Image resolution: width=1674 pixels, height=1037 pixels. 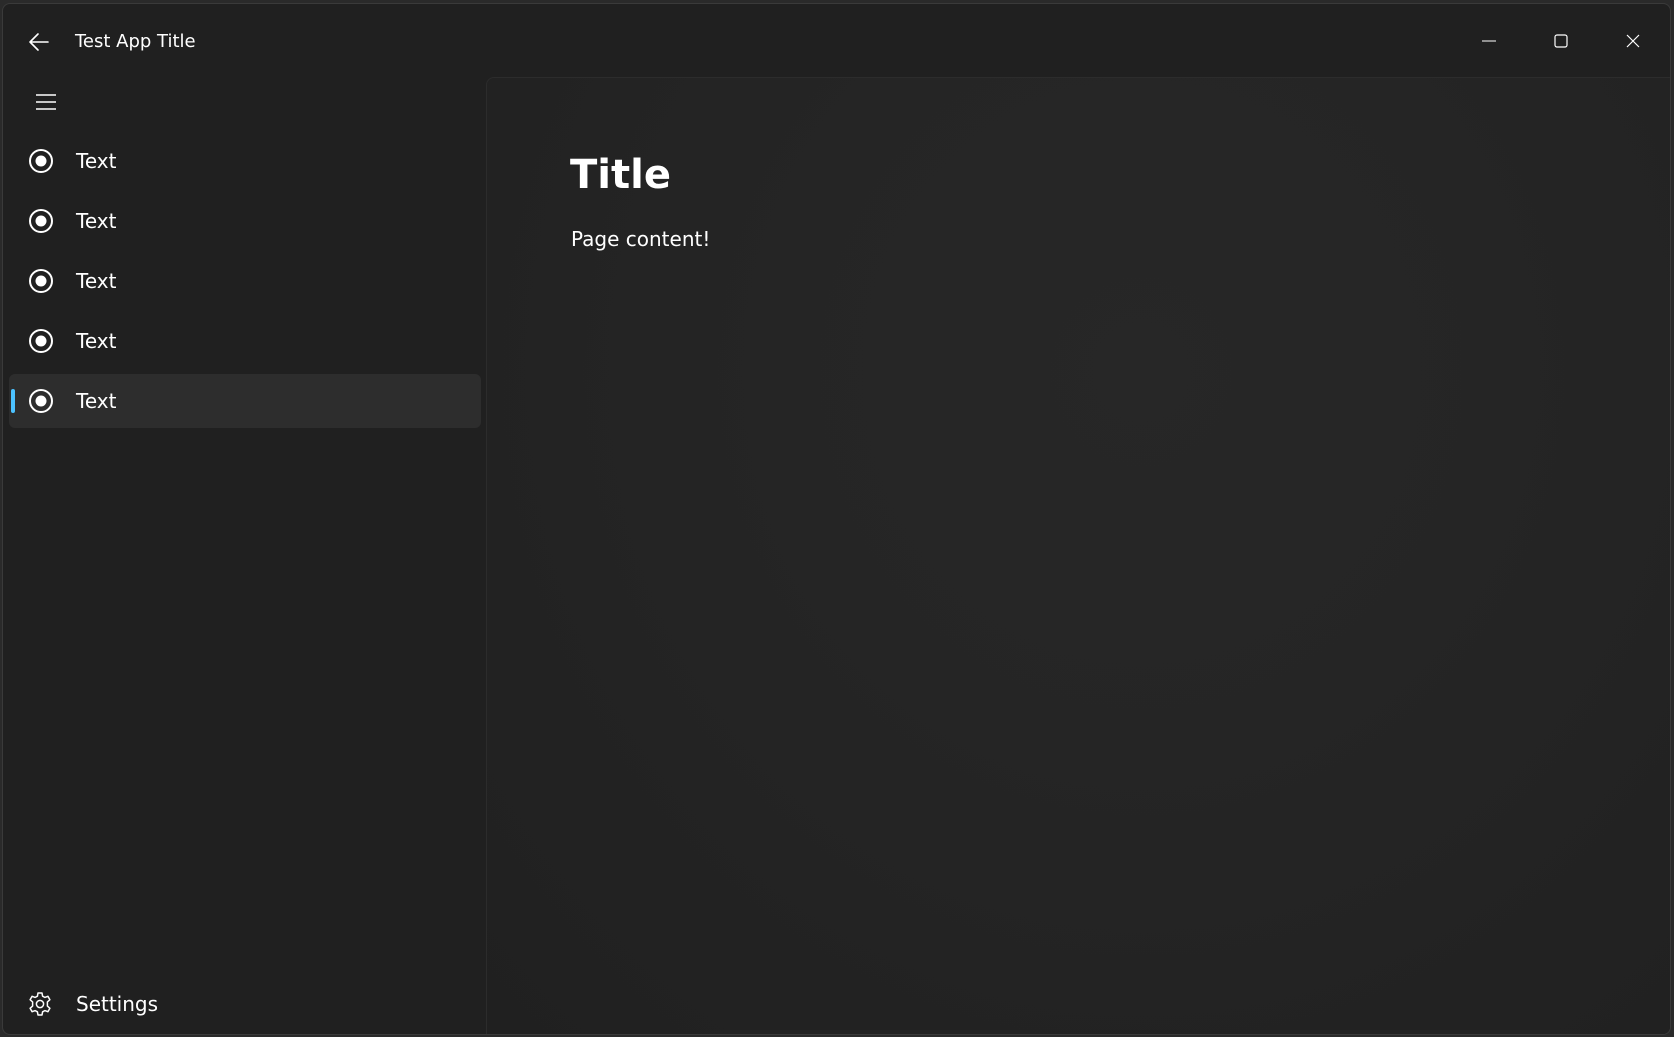 I want to click on nav-menu-toggle-button, so click(x=46, y=102).